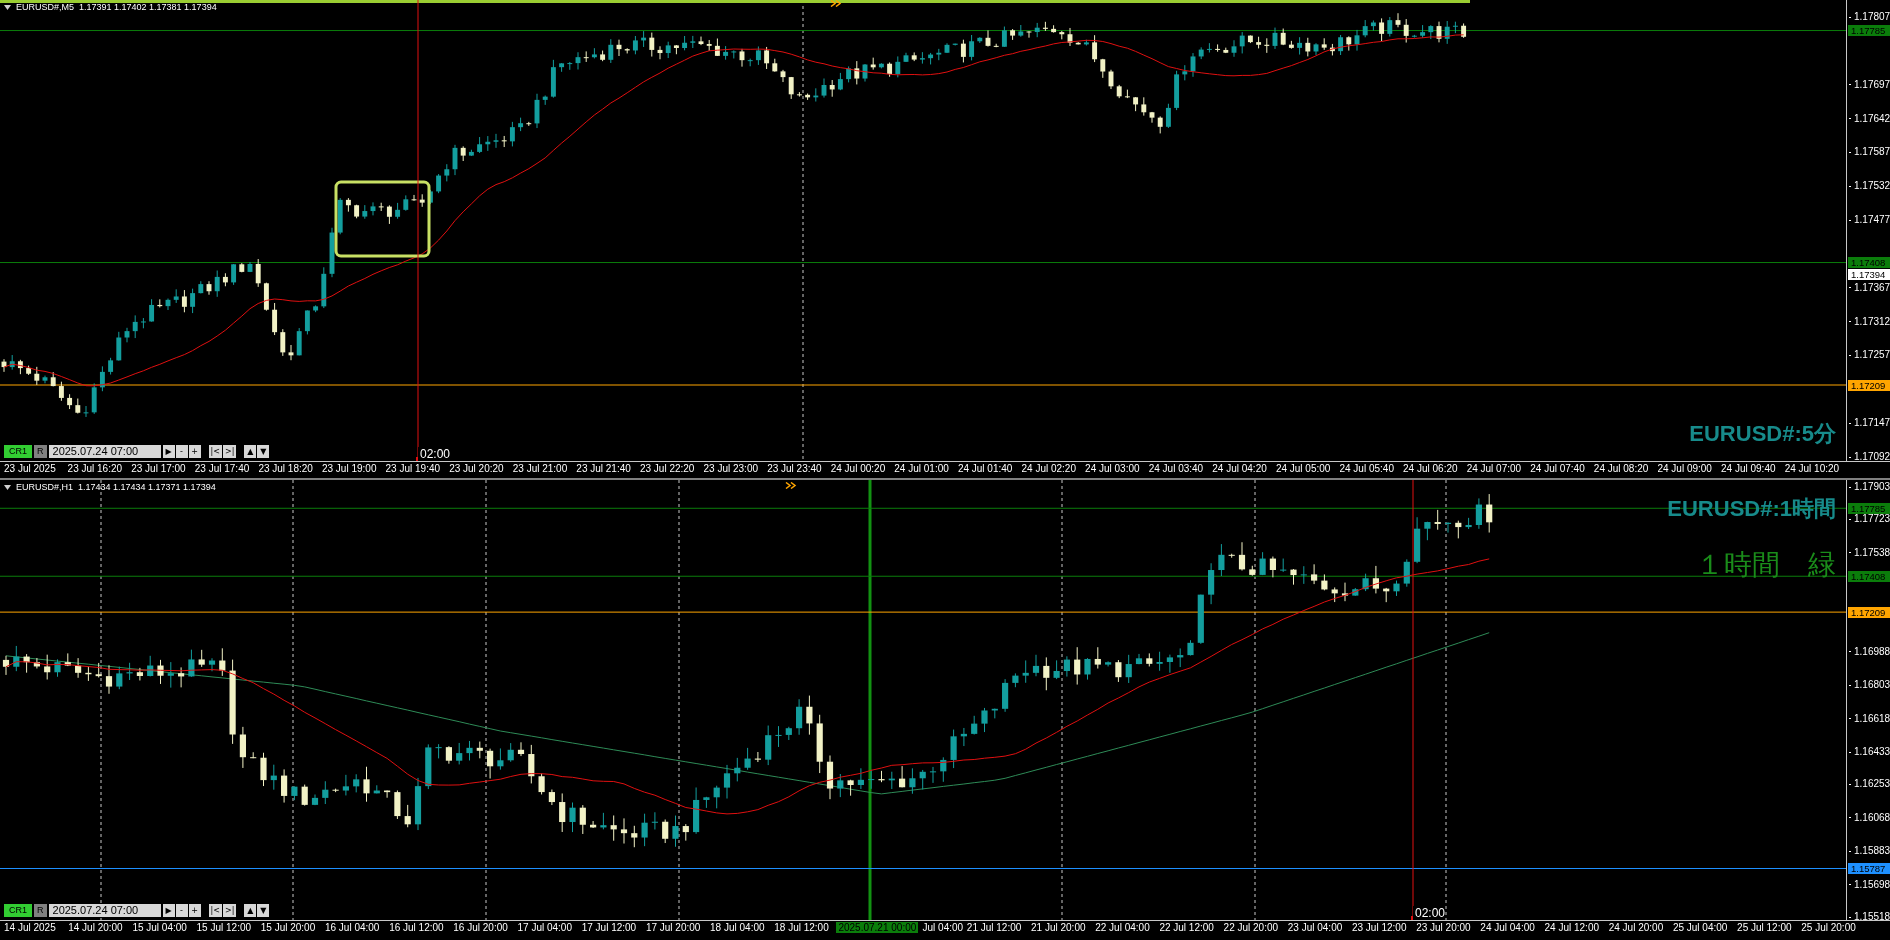 This screenshot has height=940, width=1890. What do you see at coordinates (985, 468) in the screenshot?
I see `time-label: 24 Jul 01:40` at bounding box center [985, 468].